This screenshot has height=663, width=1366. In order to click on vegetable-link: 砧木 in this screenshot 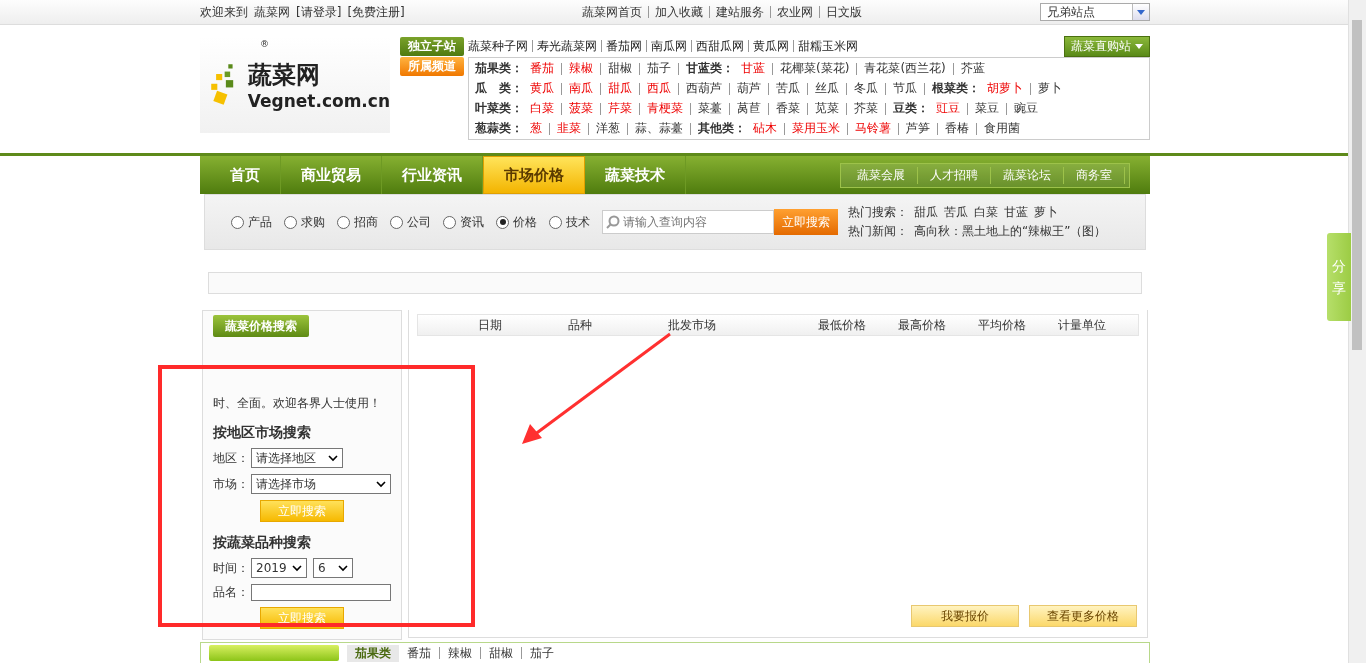, I will do `click(765, 128)`.